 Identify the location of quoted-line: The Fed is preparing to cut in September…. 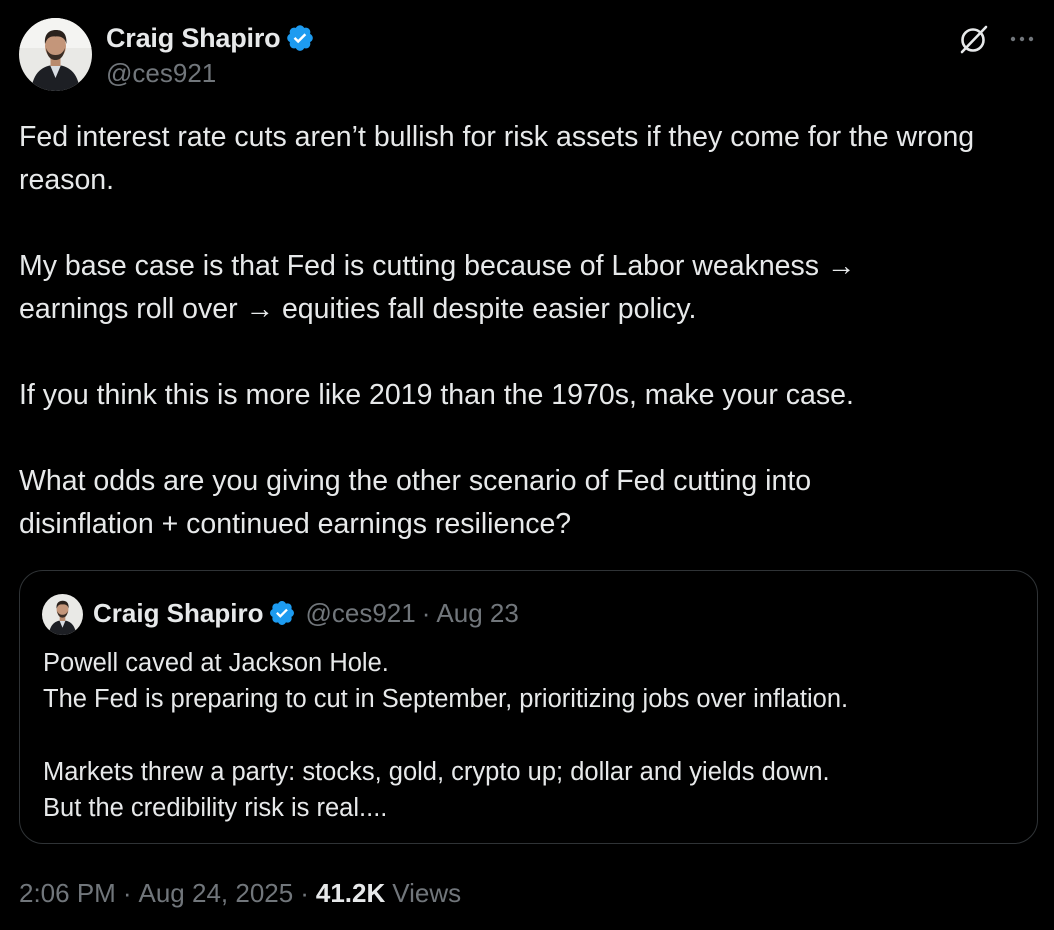
(446, 699).